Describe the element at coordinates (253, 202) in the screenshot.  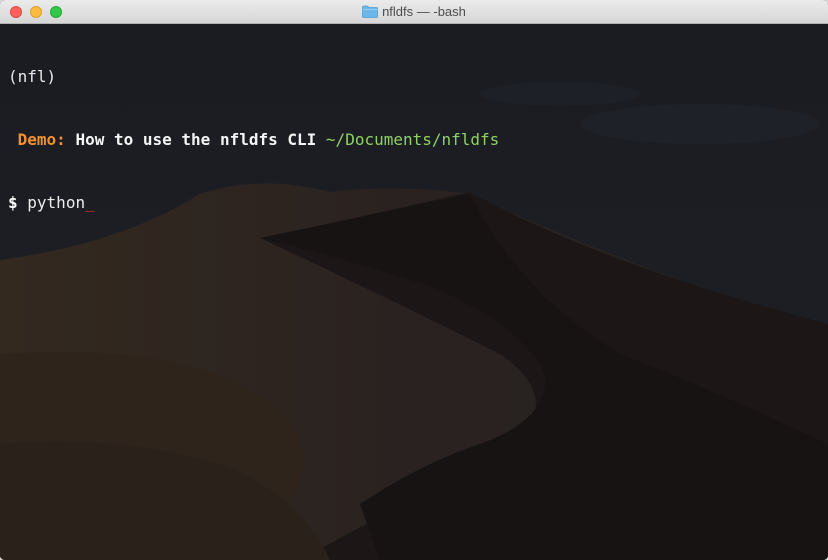
I see `input-line: $ python_` at that location.